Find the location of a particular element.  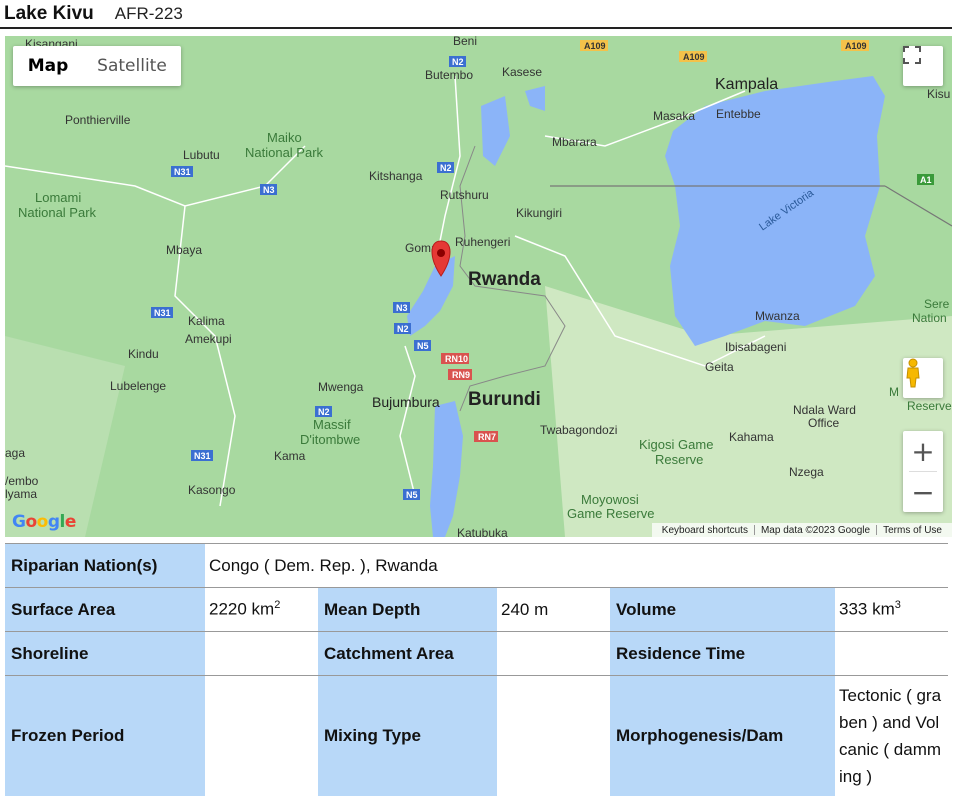

place-lyama: lyama is located at coordinates (21, 494).